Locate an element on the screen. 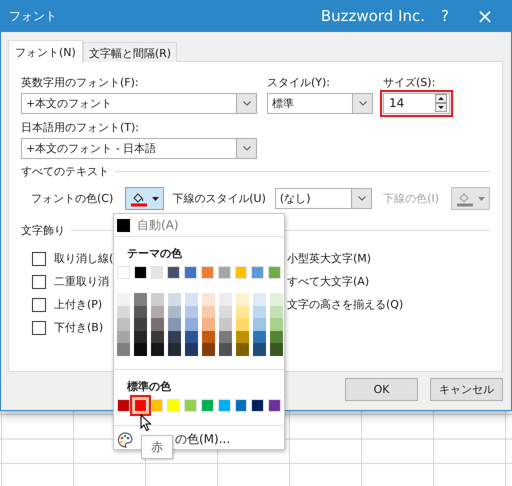  menu-heading: テーマの色 is located at coordinates (154, 254).